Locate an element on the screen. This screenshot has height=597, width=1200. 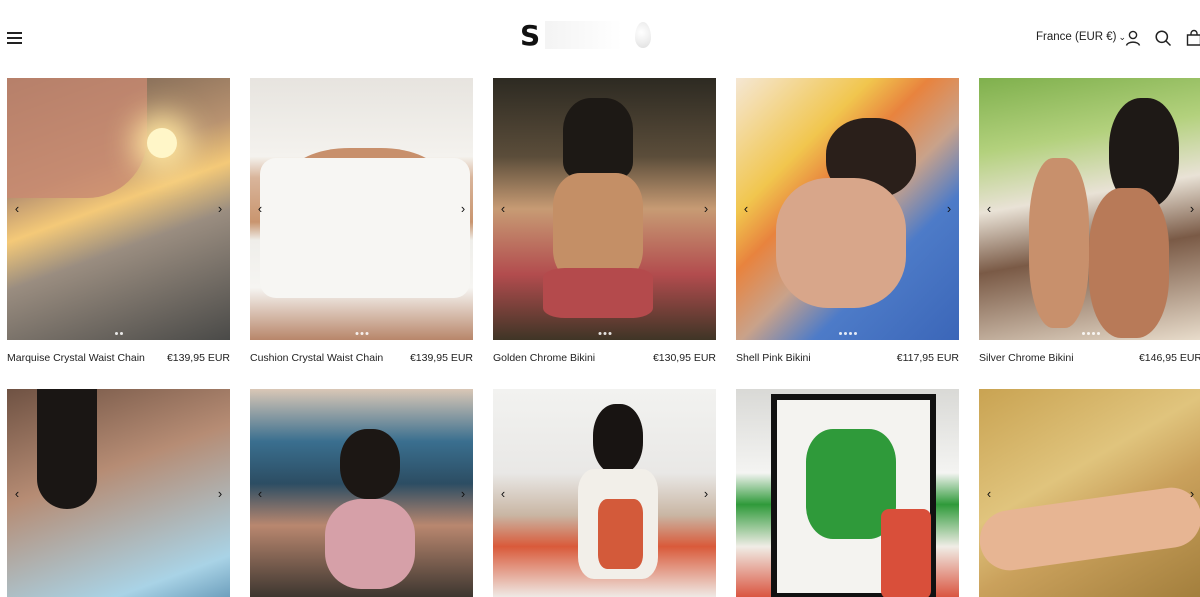
product-name: Cushion Crystal Waist Chain is located at coordinates (316, 358).